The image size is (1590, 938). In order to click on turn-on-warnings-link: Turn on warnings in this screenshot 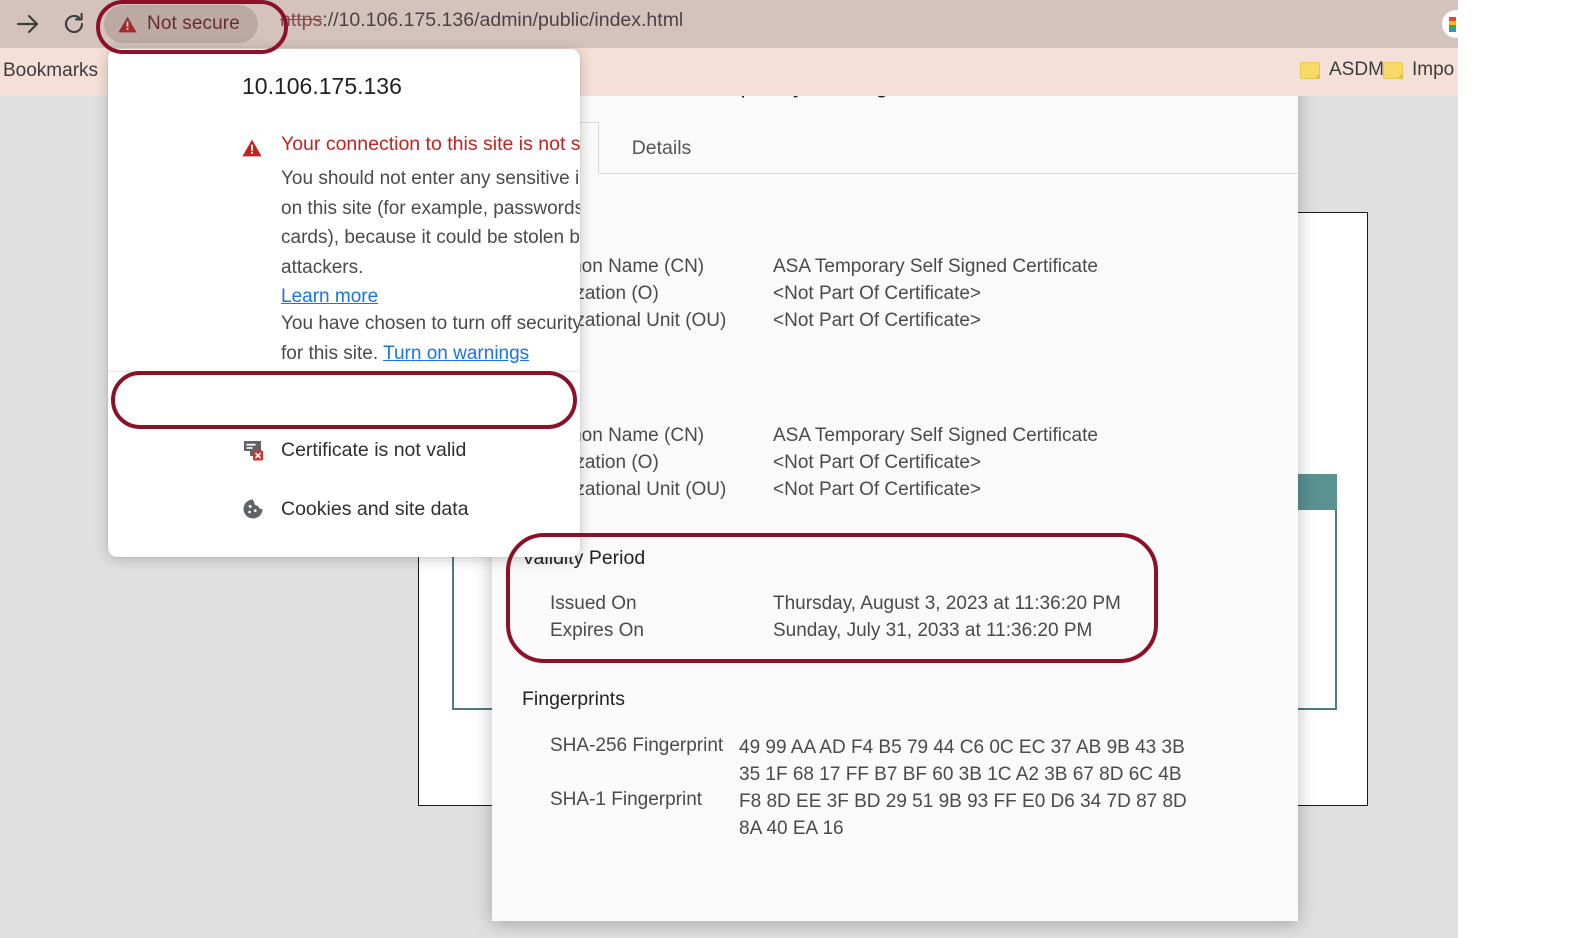, I will do `click(456, 353)`.